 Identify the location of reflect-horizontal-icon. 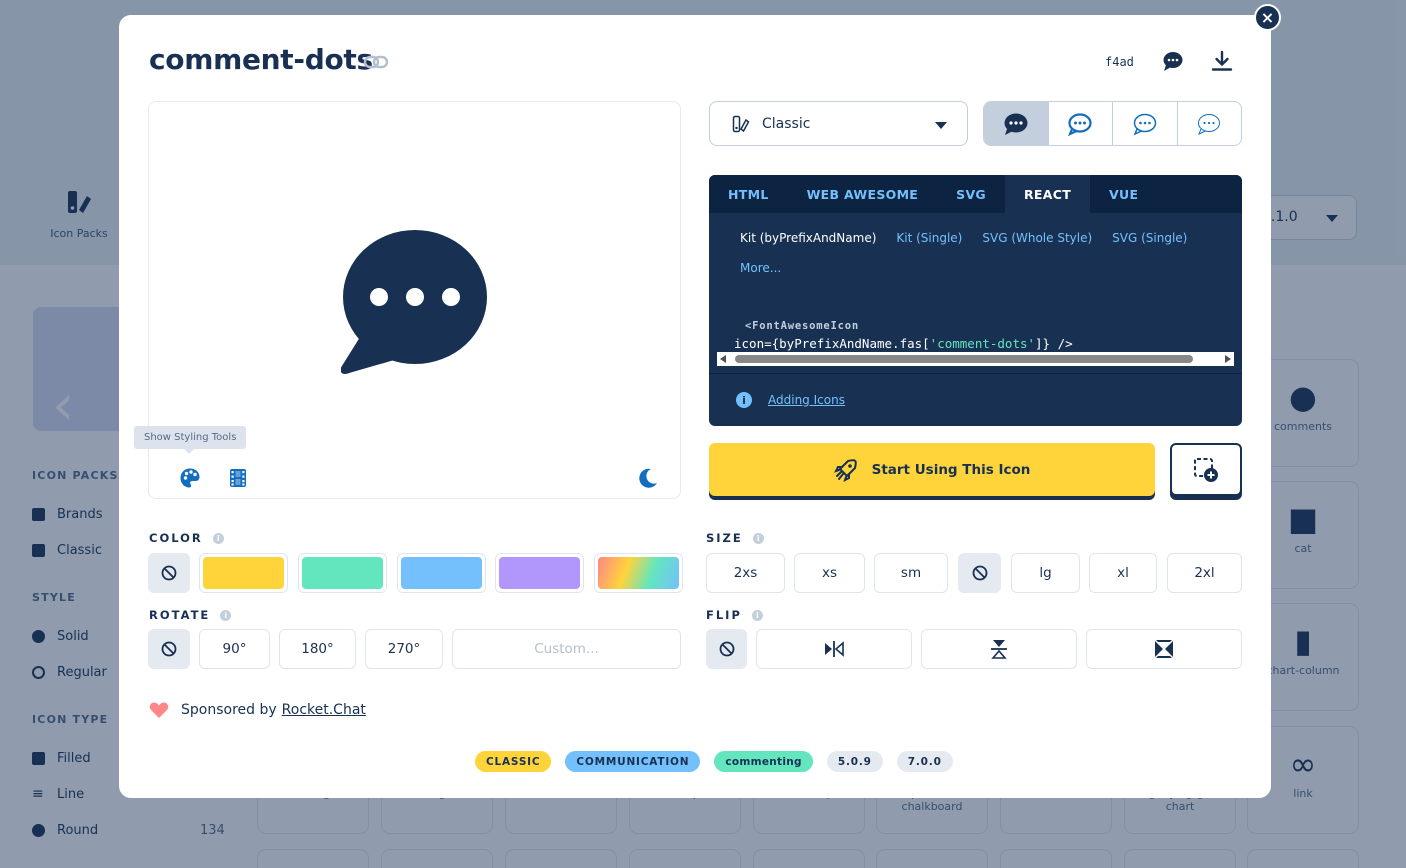
(834, 649).